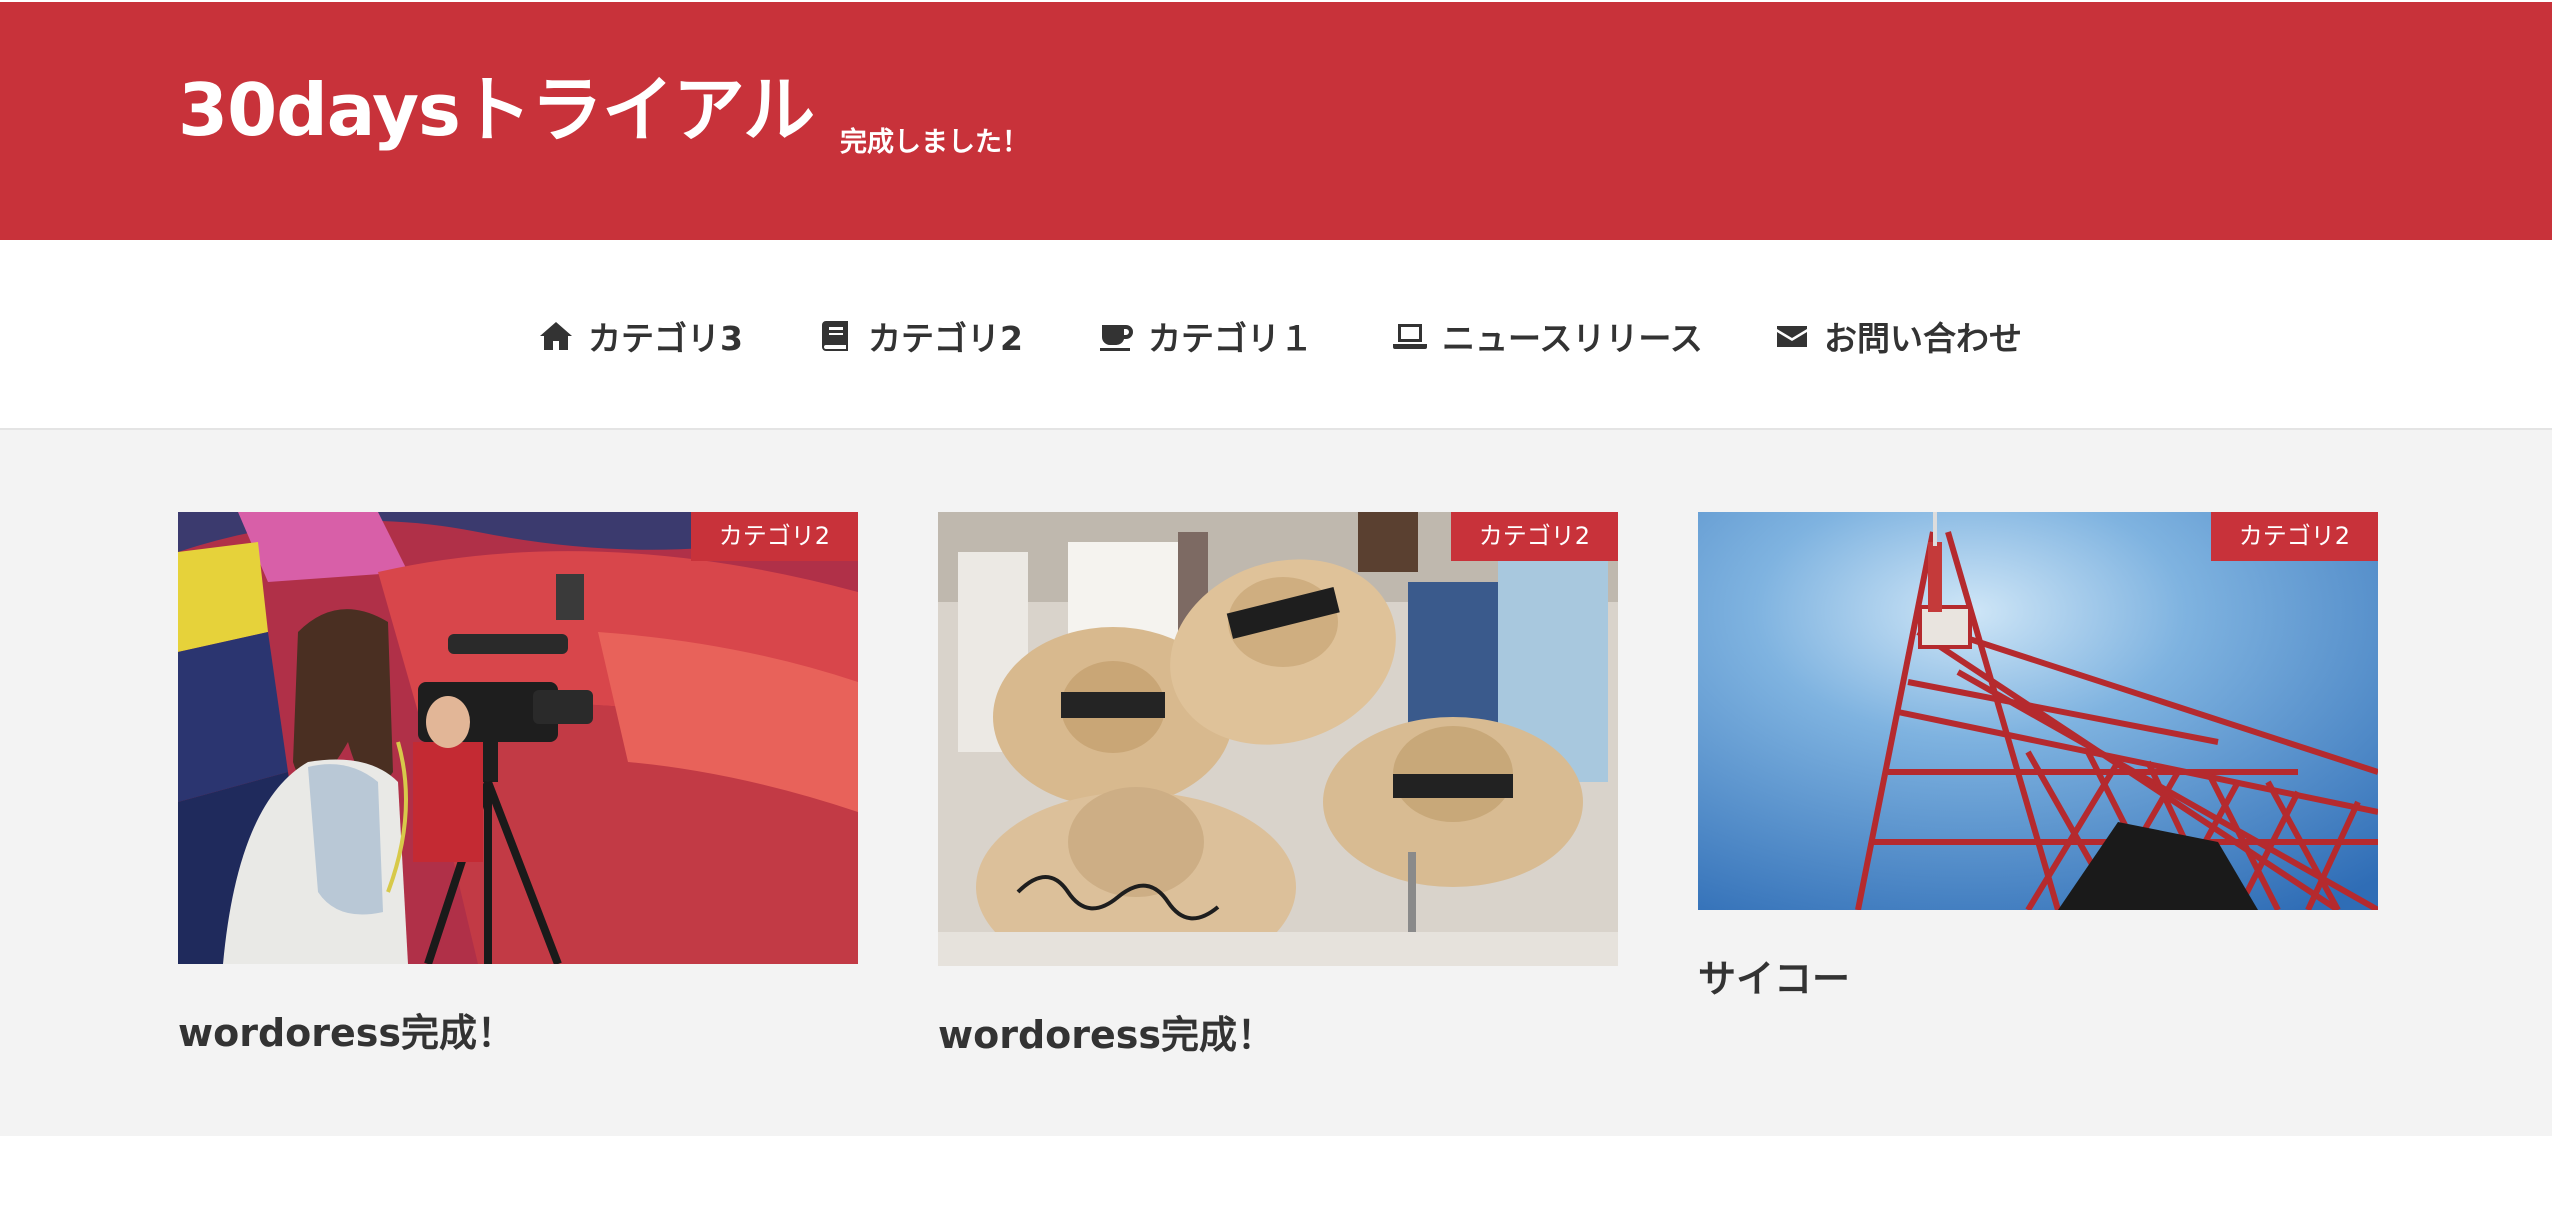 This screenshot has height=1222, width=2552. I want to click on laptop-icon, so click(1410, 336).